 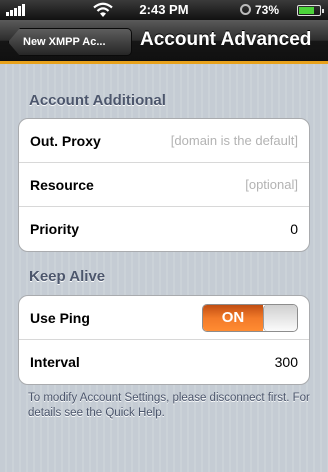 What do you see at coordinates (233, 317) in the screenshot?
I see `toggle-on-label: ON` at bounding box center [233, 317].